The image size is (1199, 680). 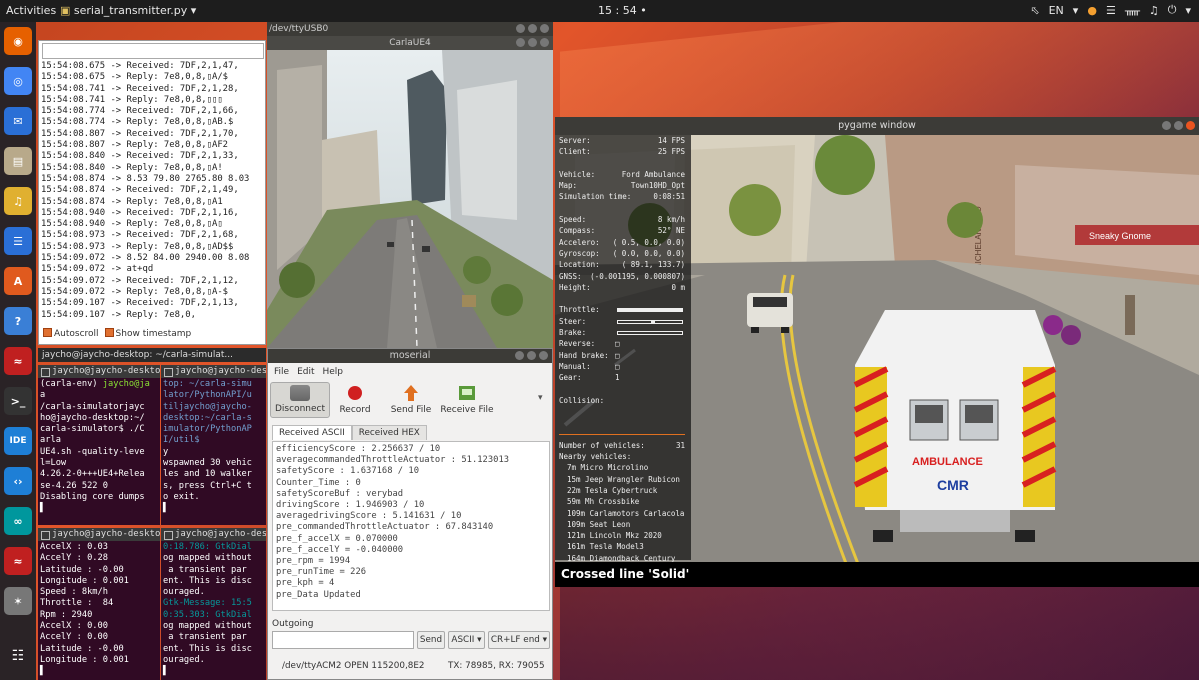 I want to click on hud-hand-brake-label: Hand brake:, so click(x=584, y=355).